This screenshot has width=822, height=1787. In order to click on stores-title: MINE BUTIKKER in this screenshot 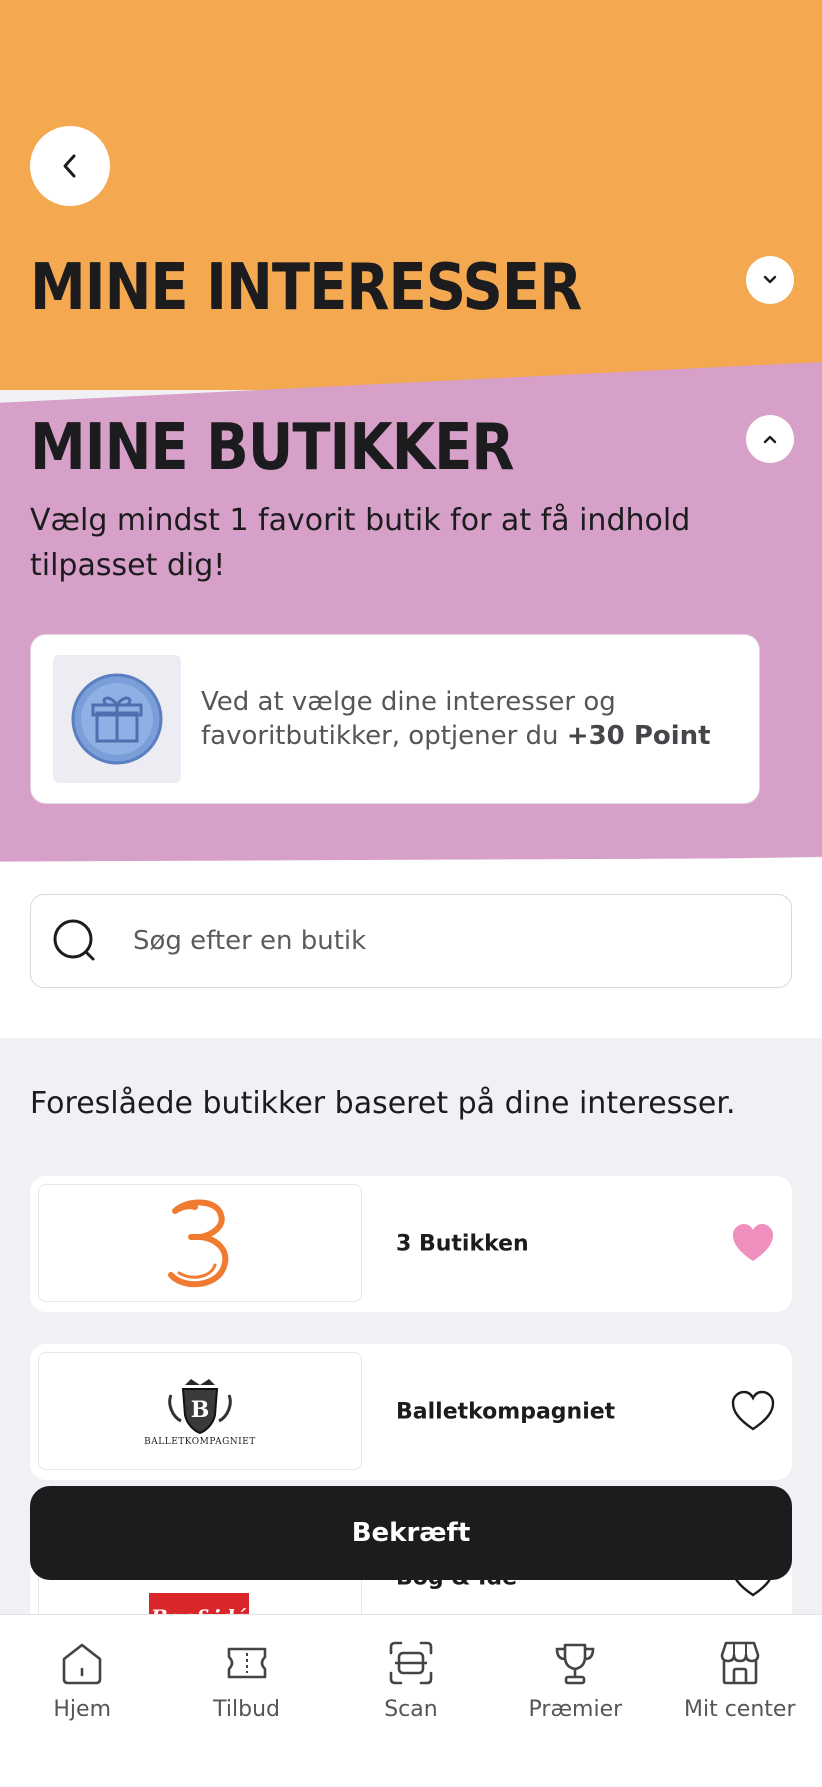, I will do `click(272, 447)`.